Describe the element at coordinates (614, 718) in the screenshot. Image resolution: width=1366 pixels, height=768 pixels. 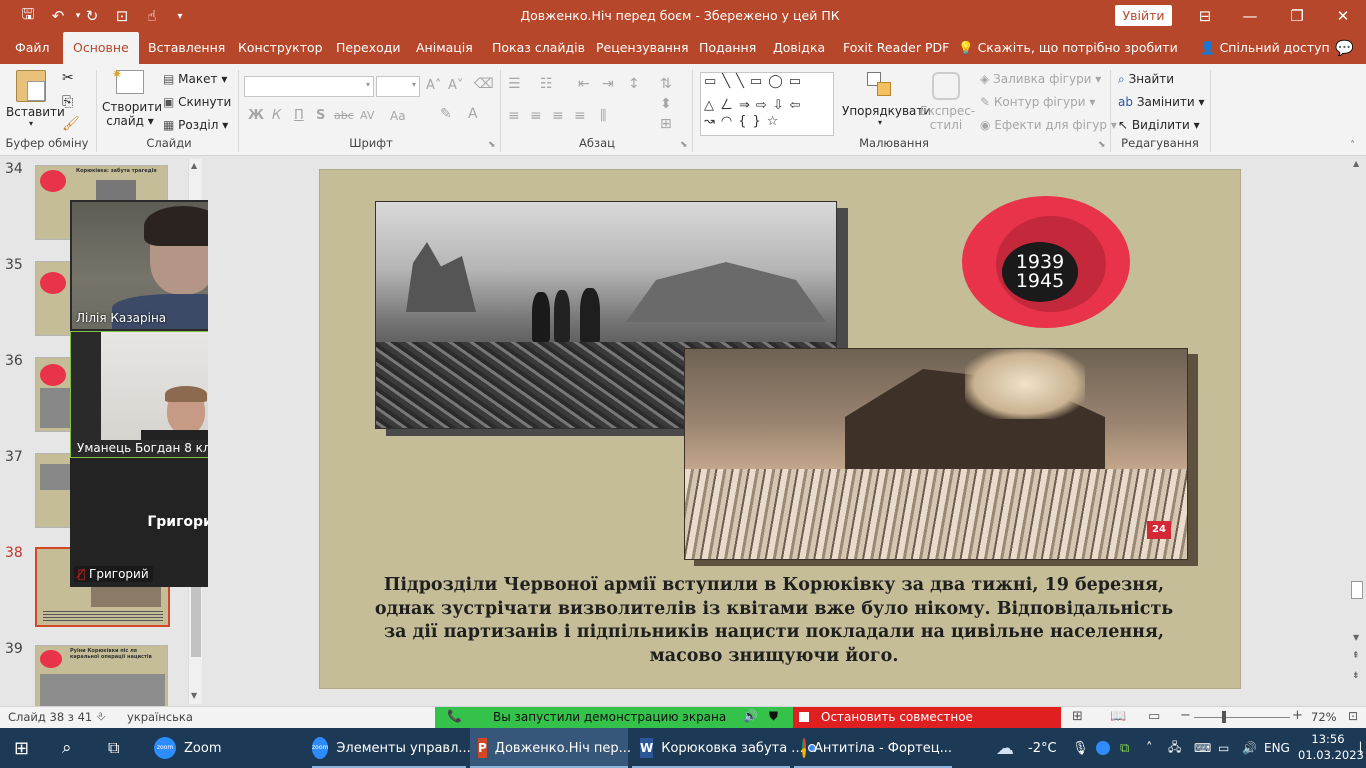
I see `screen-share-banner: 📞 Вы запустили демонстрацию экрана 🔊 ⛊` at that location.